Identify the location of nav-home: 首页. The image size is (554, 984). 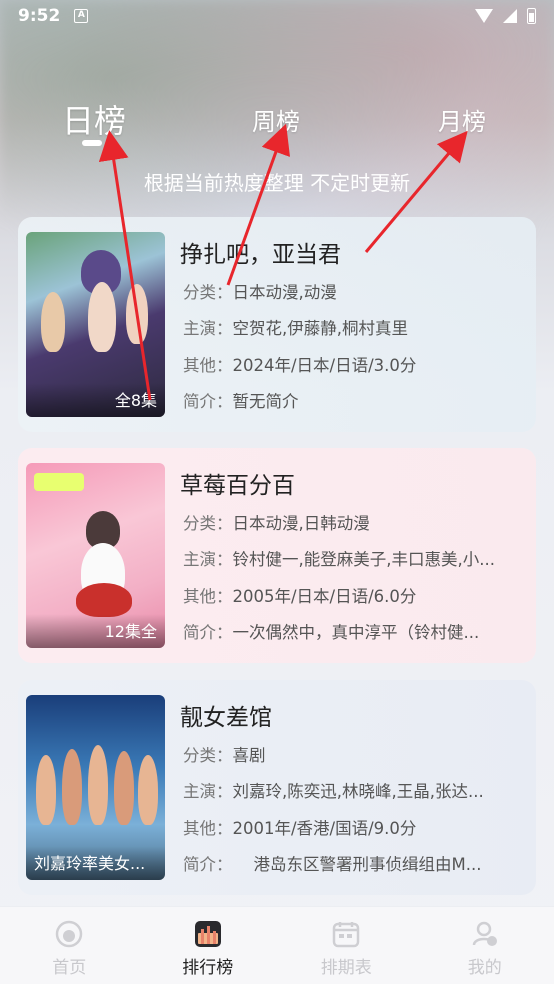
(69, 945).